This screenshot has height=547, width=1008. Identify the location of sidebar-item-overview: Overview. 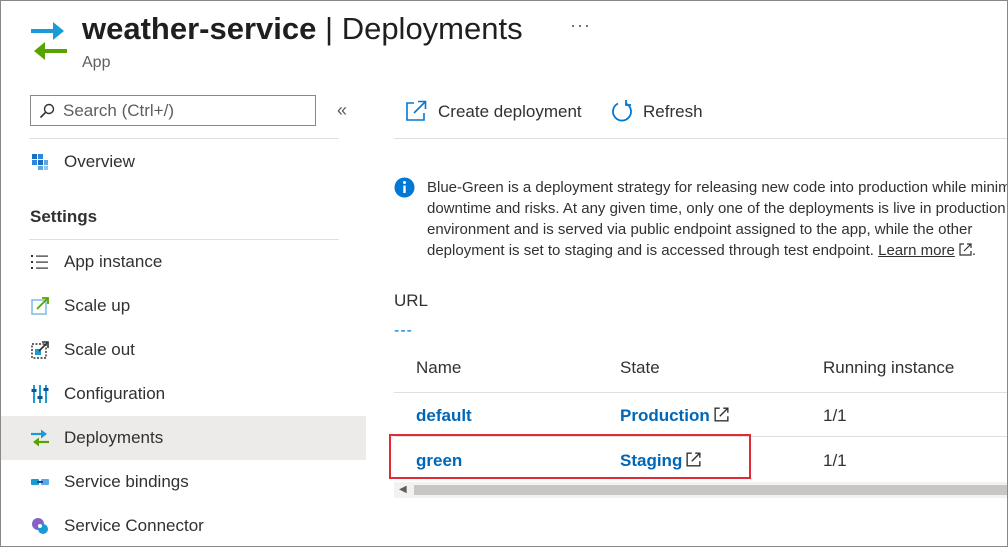
(183, 162).